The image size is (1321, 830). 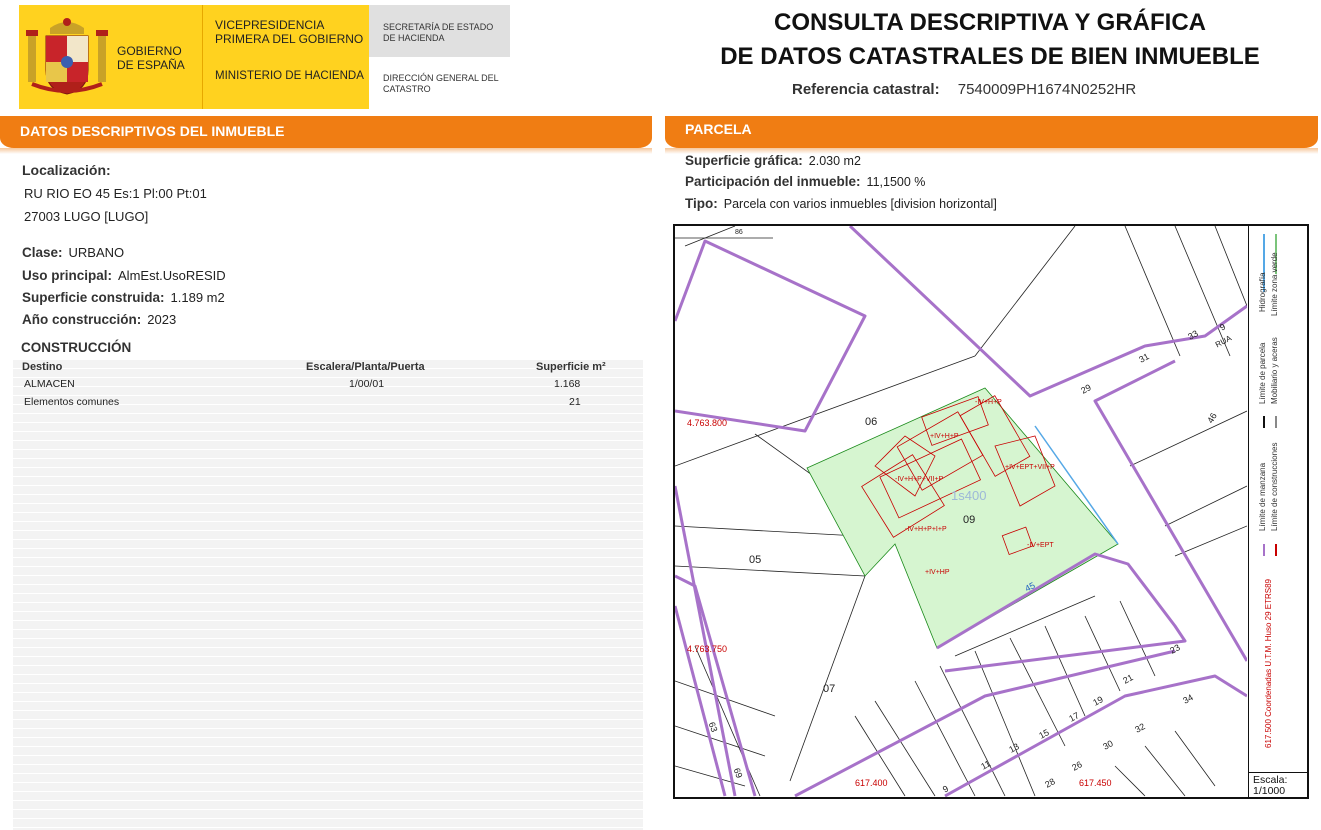 What do you see at coordinates (1264, 422) in the screenshot?
I see `legend-swatch-parcela` at bounding box center [1264, 422].